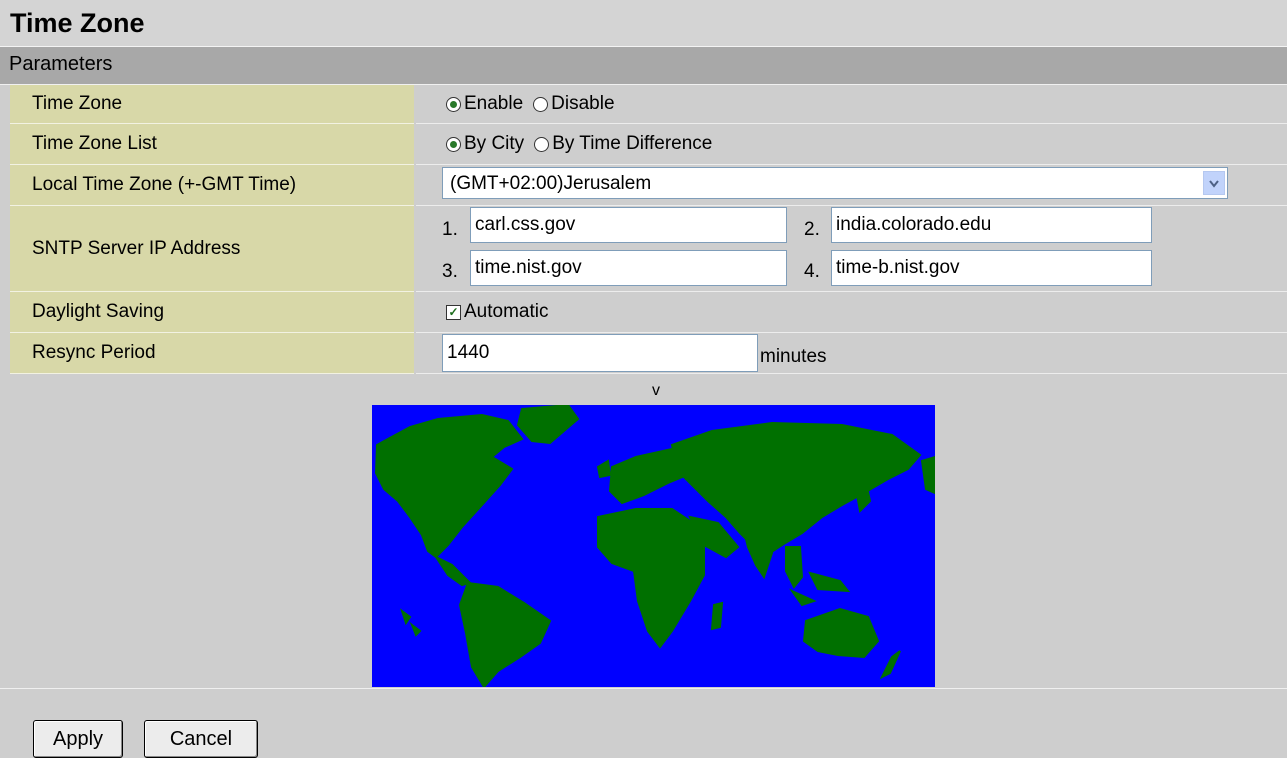  I want to click on daylight-saving-label: Daylight Saving, so click(98, 311).